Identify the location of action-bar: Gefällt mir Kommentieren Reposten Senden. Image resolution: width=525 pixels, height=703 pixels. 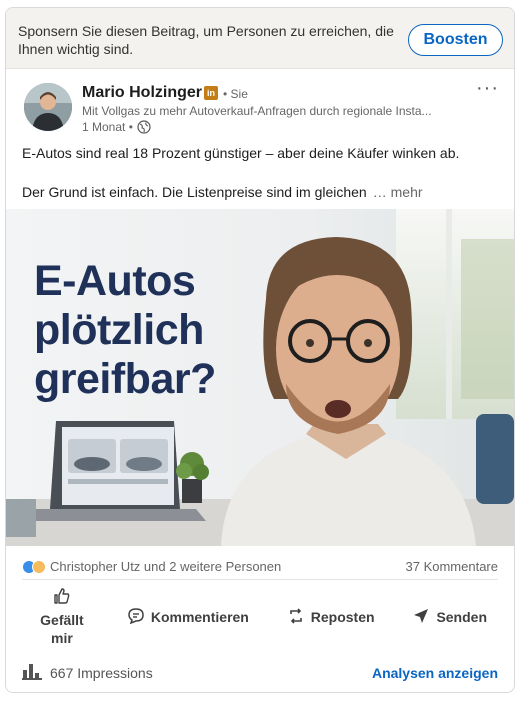
(261, 617).